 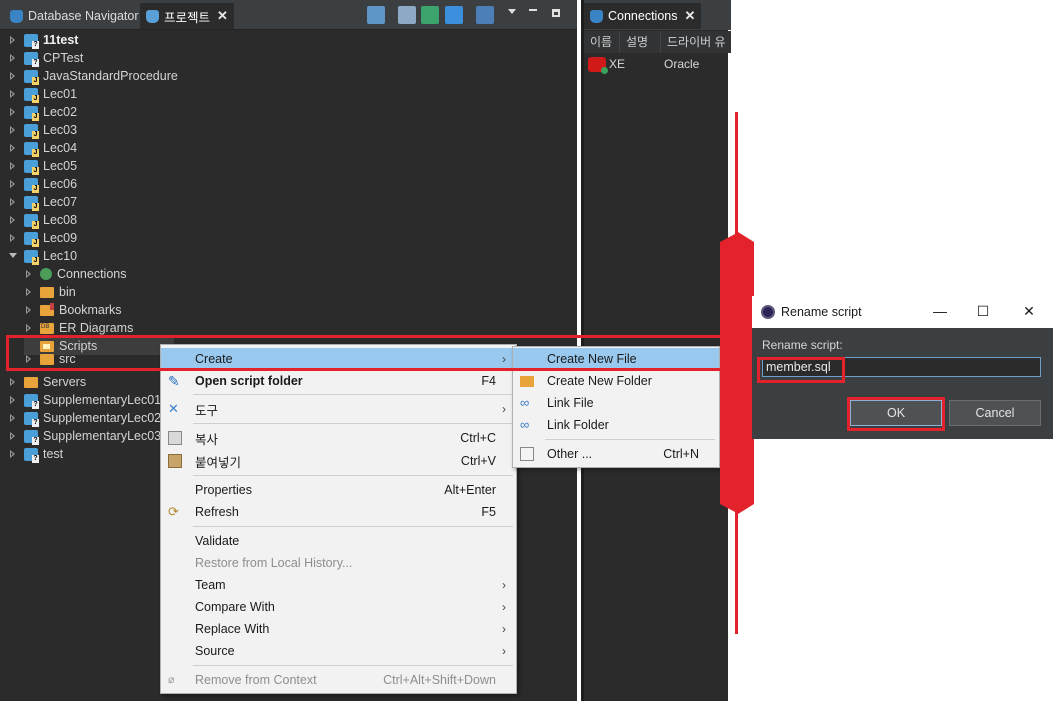 What do you see at coordinates (338, 461) in the screenshot?
I see `menu-item-paste: 붙여넣기 Ctrl+V` at bounding box center [338, 461].